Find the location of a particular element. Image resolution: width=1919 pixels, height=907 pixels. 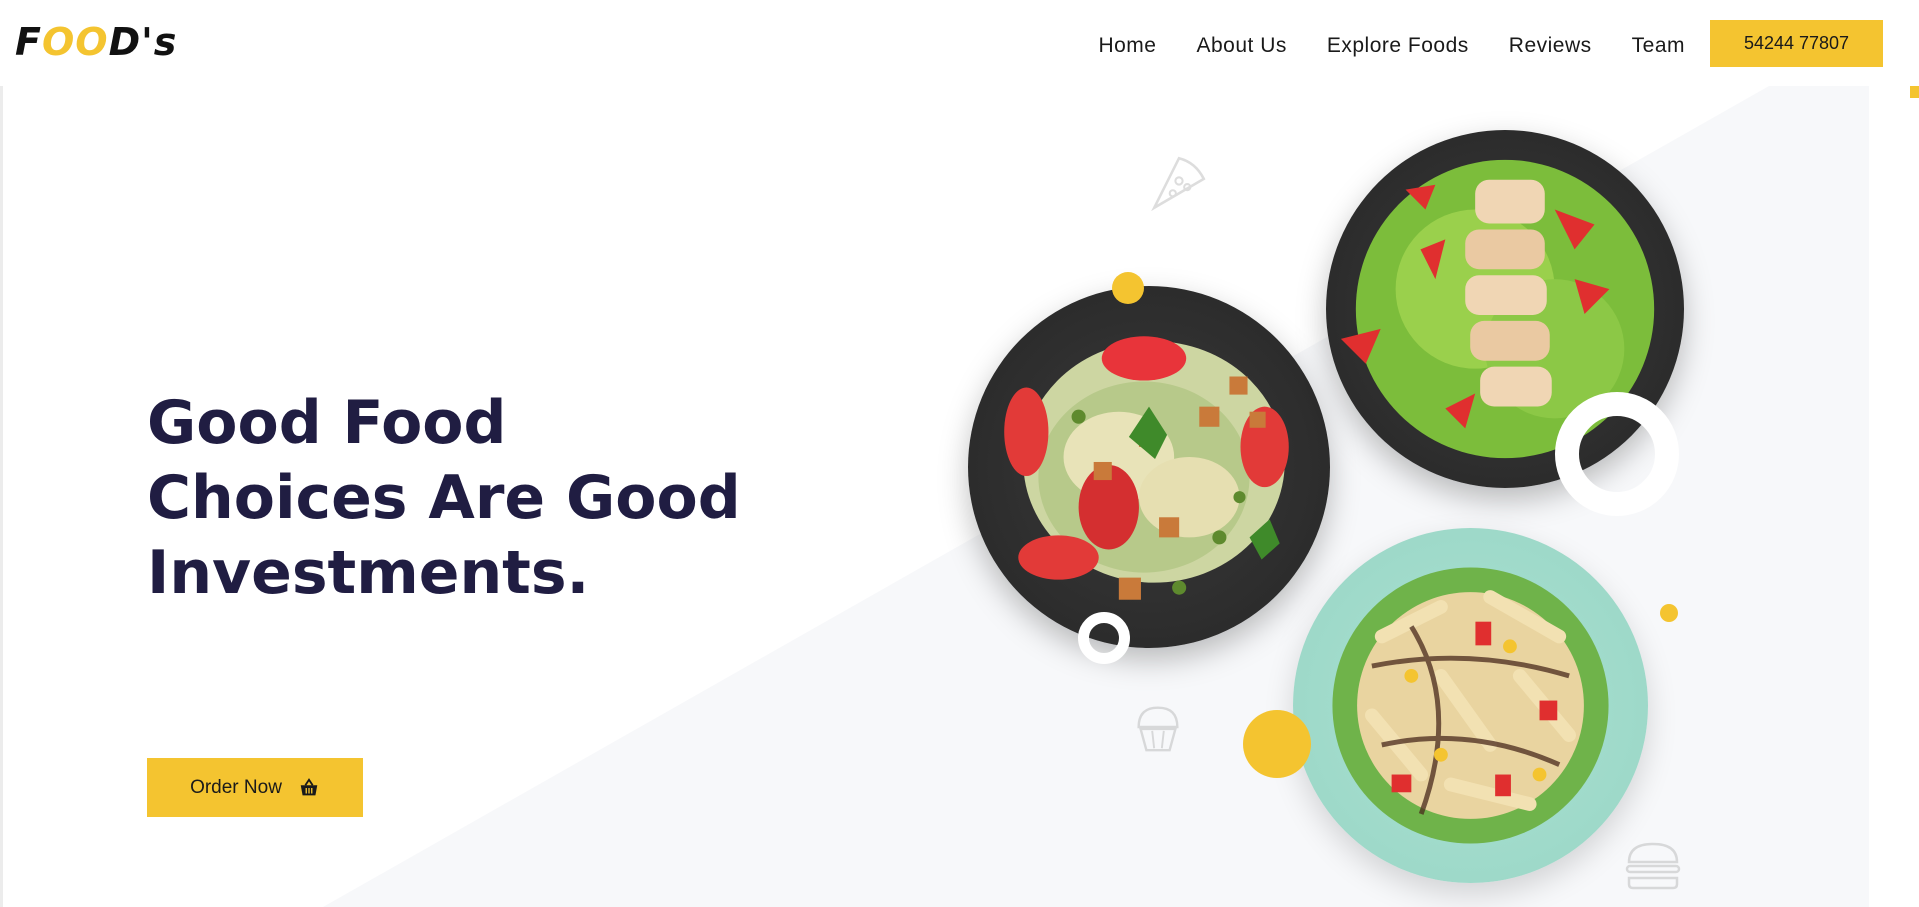

salad-food is located at coordinates (1146, 468).